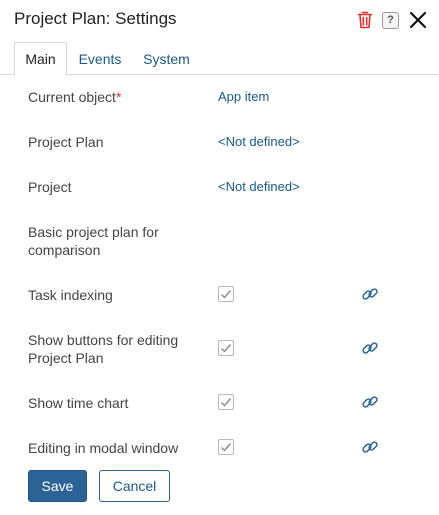 The height and width of the screenshot is (515, 439). Describe the element at coordinates (103, 349) in the screenshot. I see `show-buttons-label: Show buttons for editing Project Plan` at that location.